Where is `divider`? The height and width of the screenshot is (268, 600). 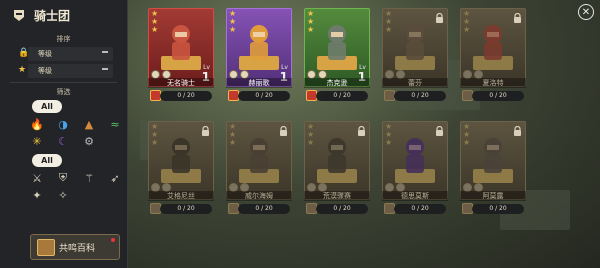
divider is located at coordinates (63, 82).